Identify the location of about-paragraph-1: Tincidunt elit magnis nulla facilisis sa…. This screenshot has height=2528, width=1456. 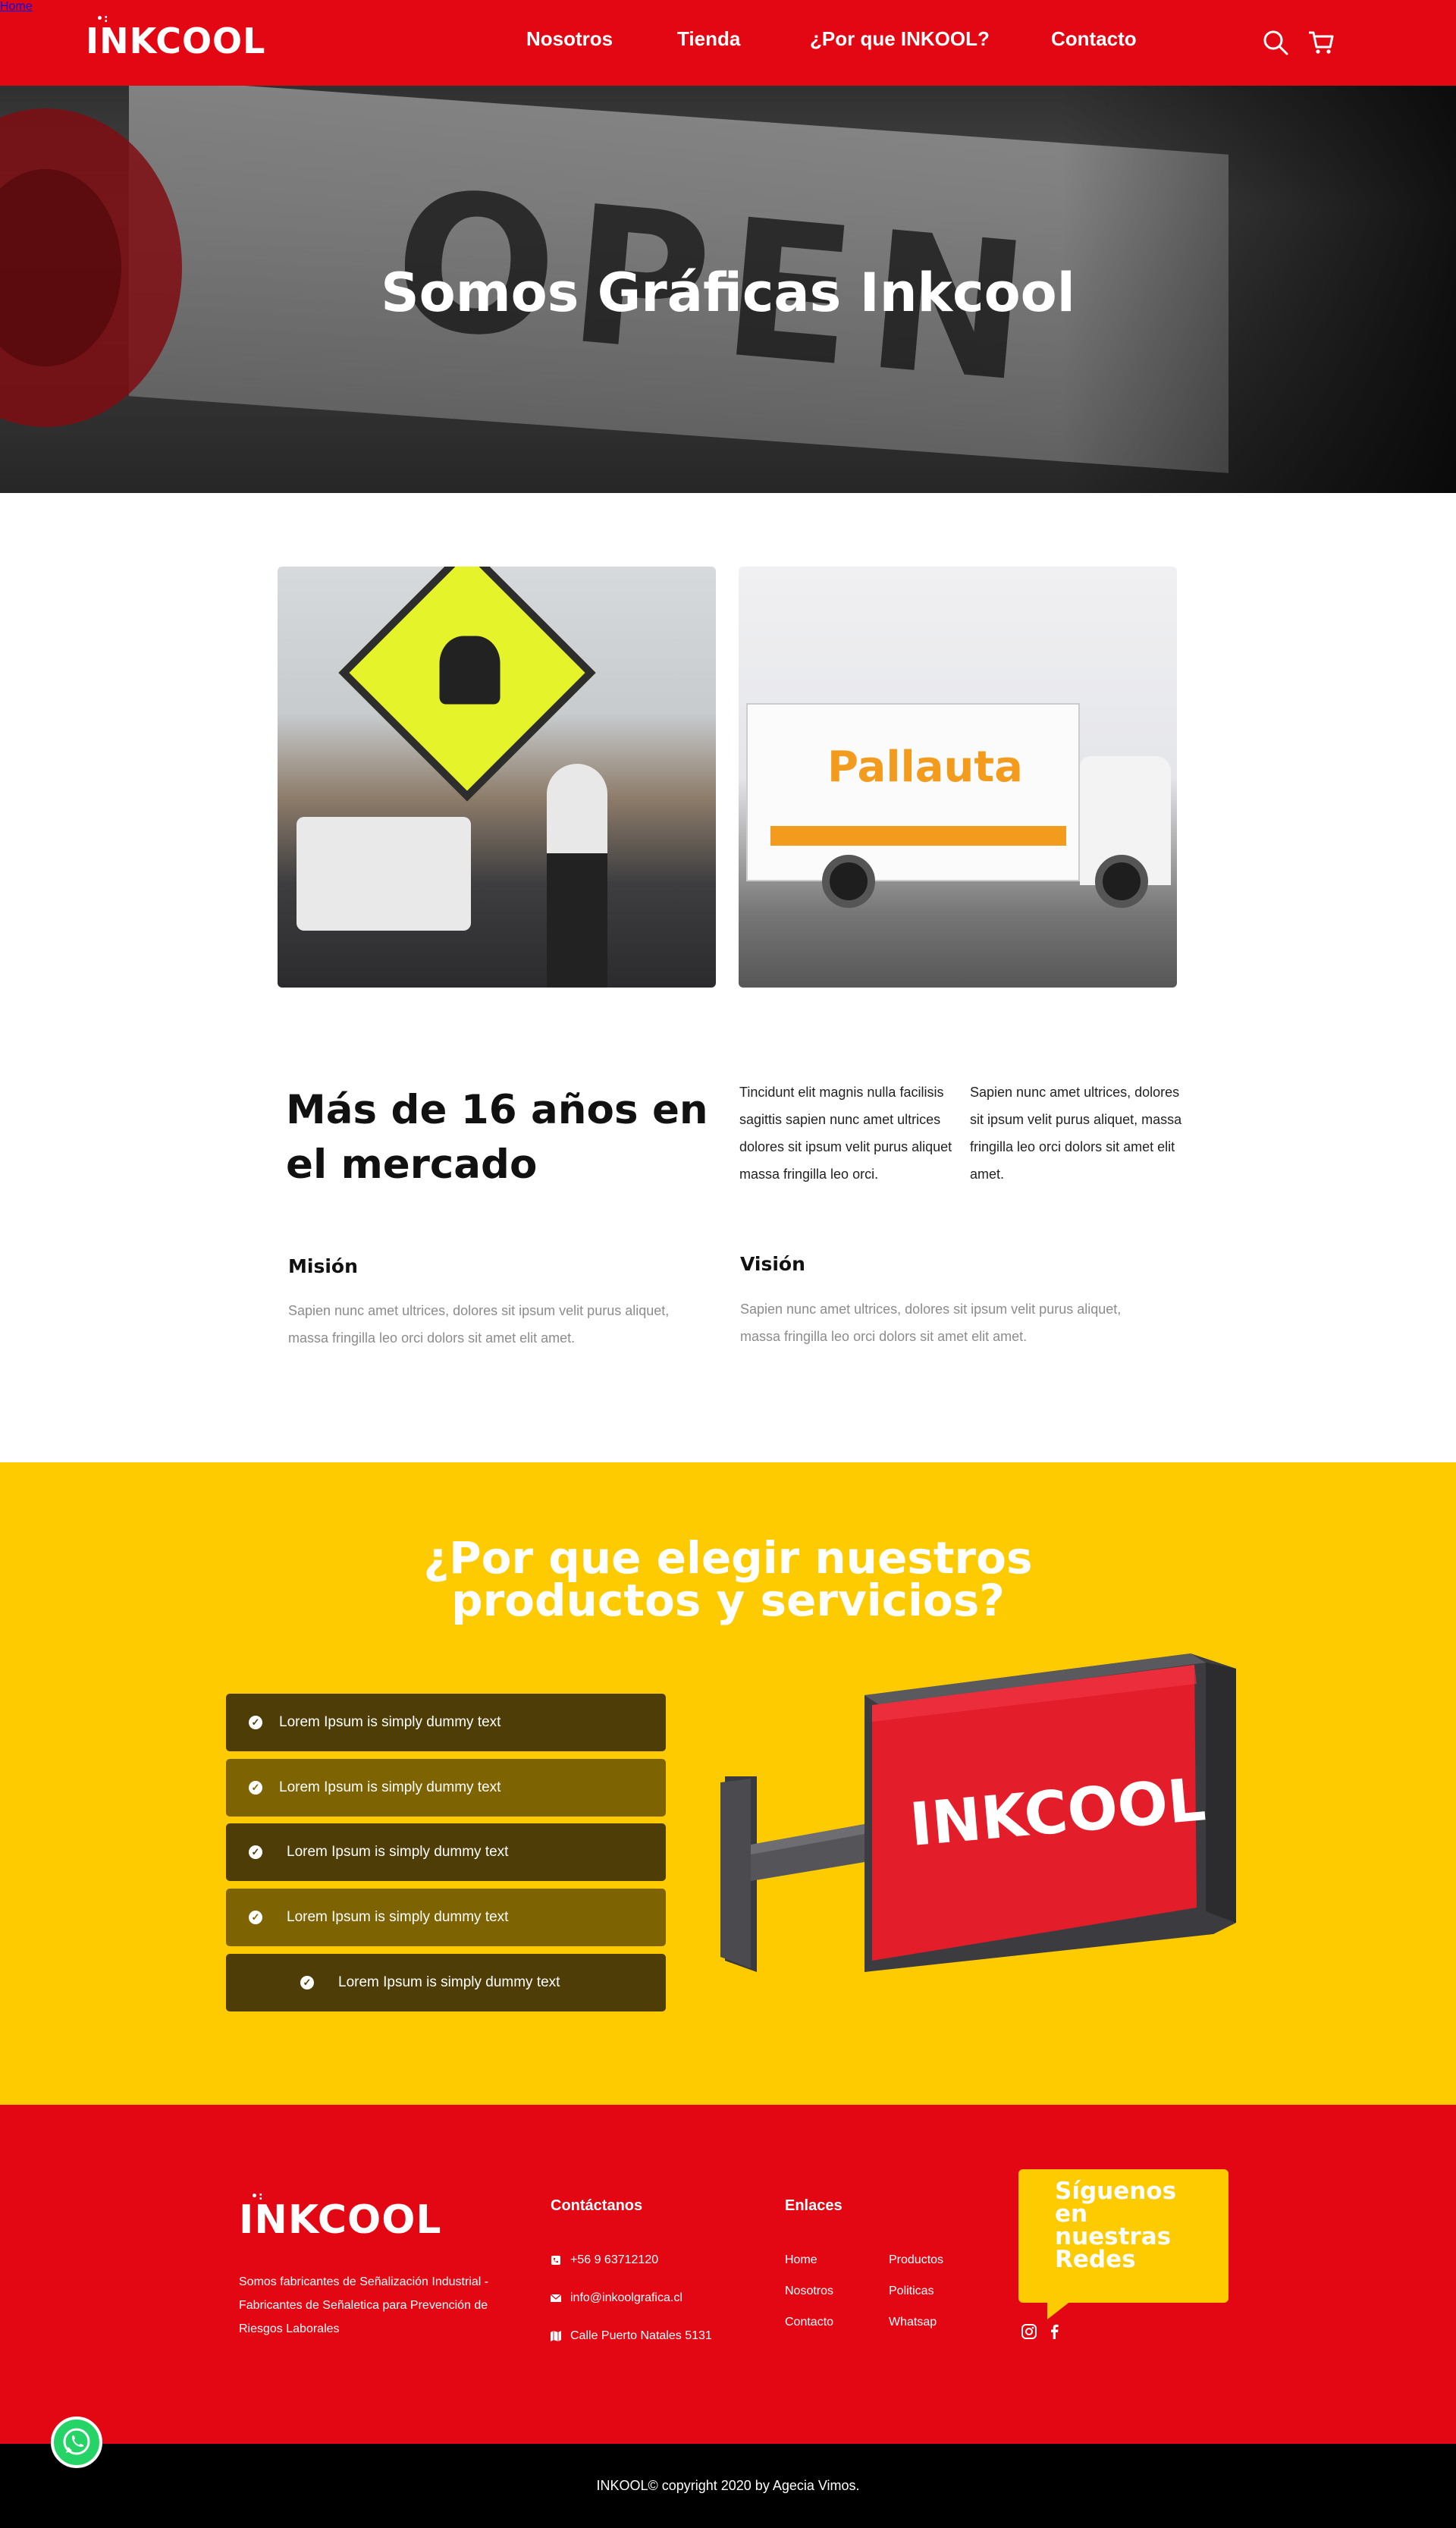
(845, 1134).